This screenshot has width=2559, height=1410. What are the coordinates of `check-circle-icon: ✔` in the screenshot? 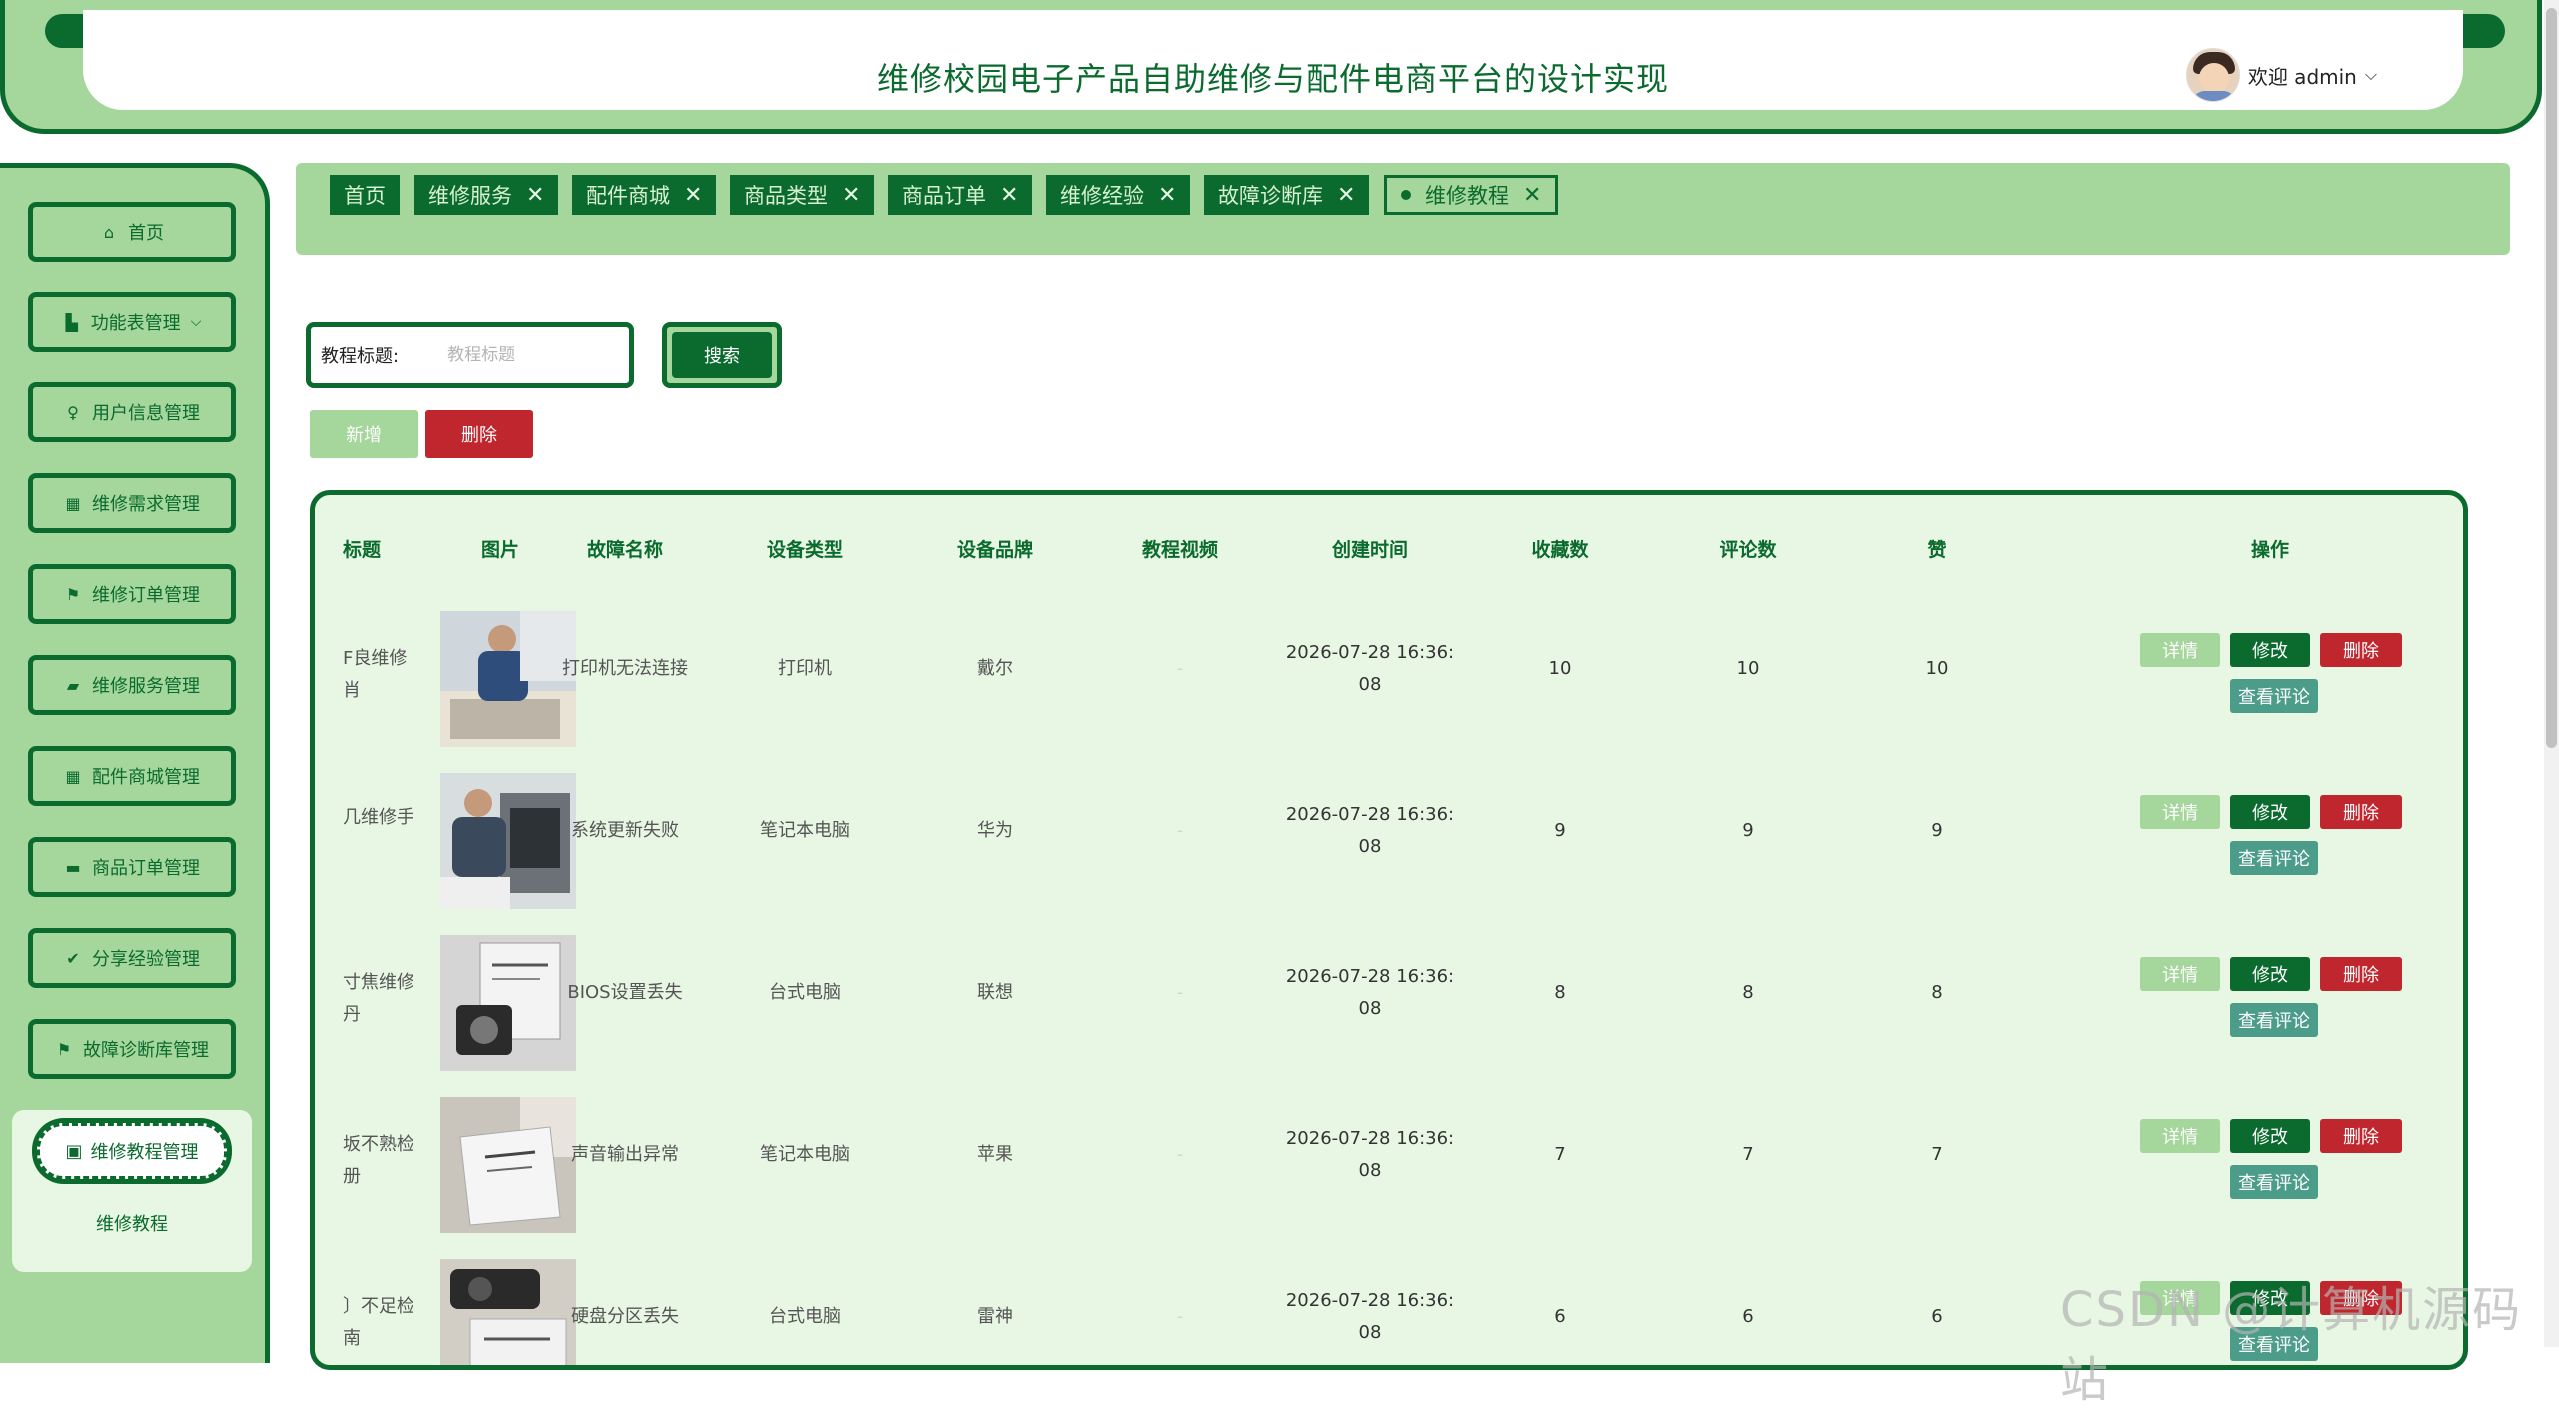 It's located at (73, 958).